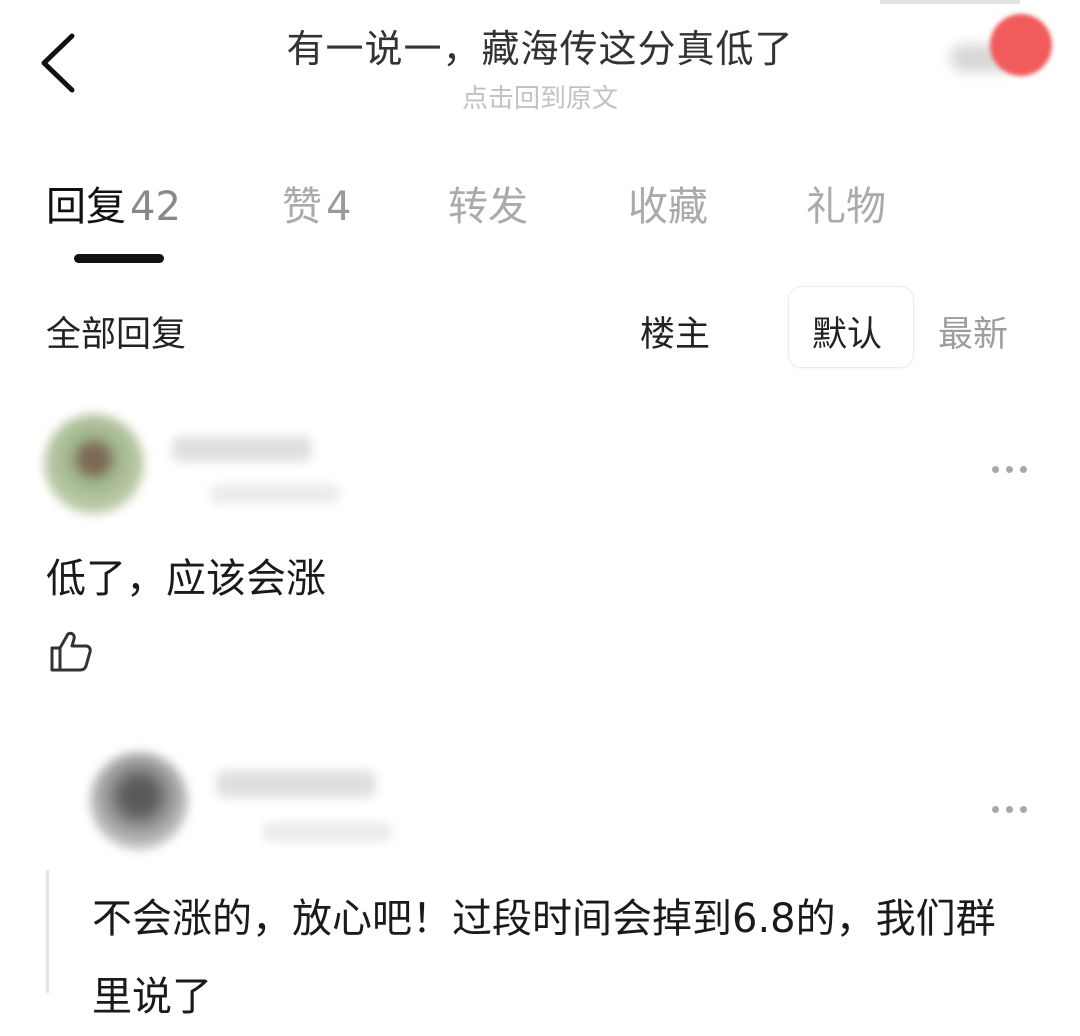  I want to click on tab-label: 赞, so click(302, 207).